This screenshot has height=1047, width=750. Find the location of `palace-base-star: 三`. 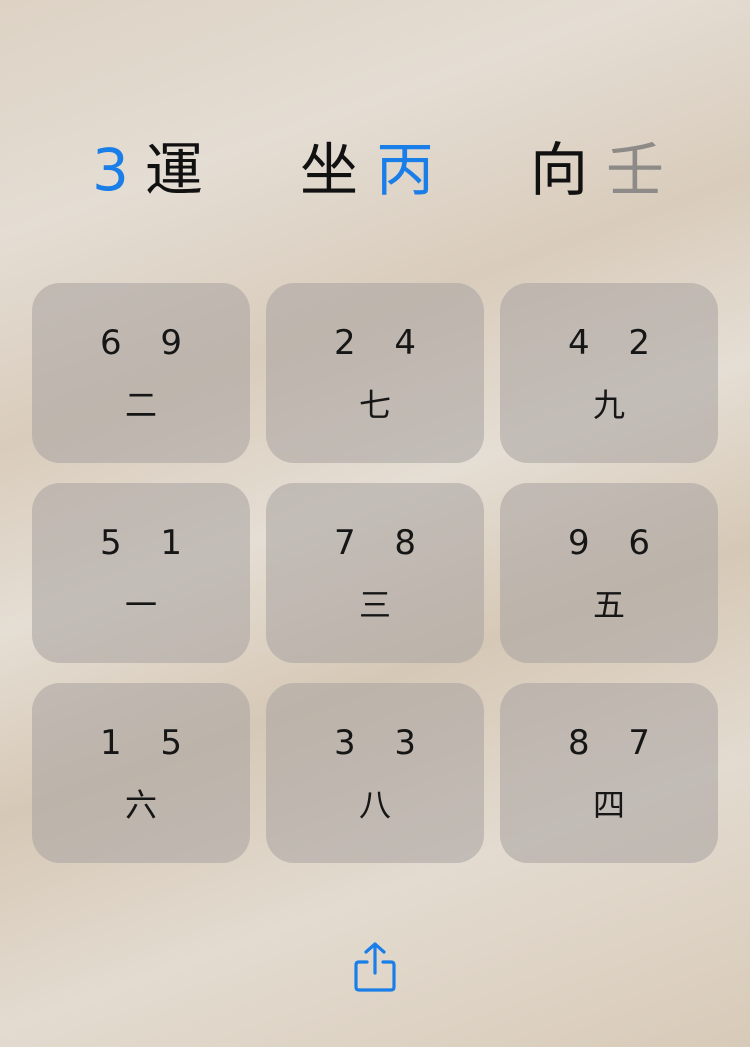

palace-base-star: 三 is located at coordinates (374, 605).